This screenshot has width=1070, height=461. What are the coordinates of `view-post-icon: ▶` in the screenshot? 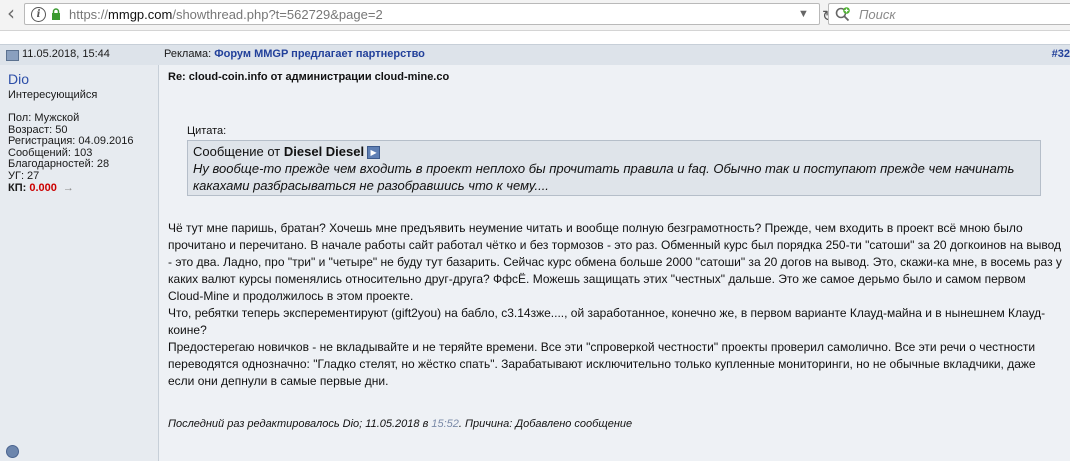 It's located at (374, 153).